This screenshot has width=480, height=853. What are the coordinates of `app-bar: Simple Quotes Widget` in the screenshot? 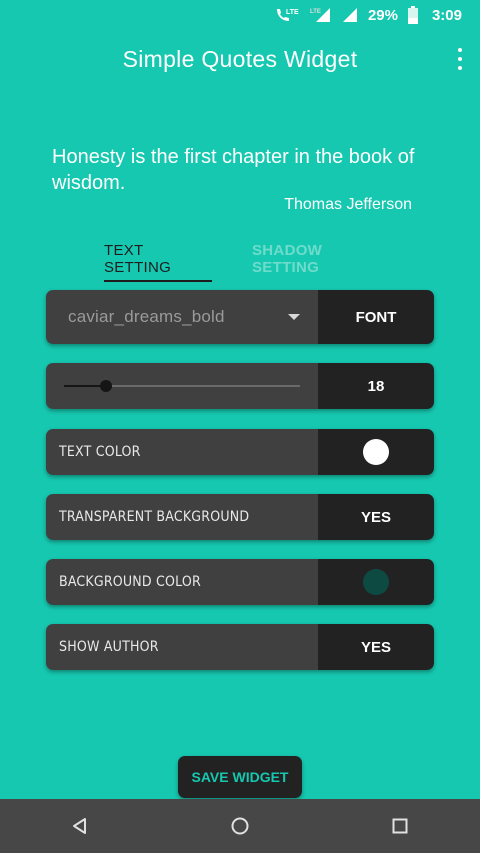 It's located at (240, 59).